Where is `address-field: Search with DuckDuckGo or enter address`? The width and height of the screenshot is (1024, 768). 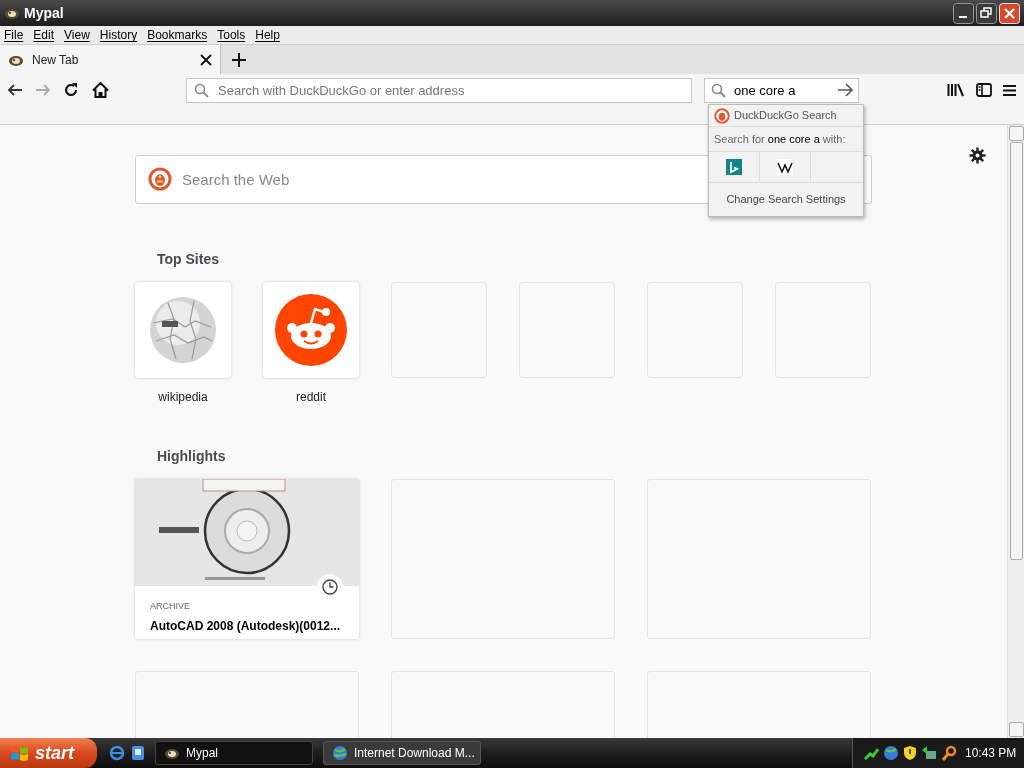
address-field: Search with DuckDuckGo or enter address is located at coordinates (439, 90).